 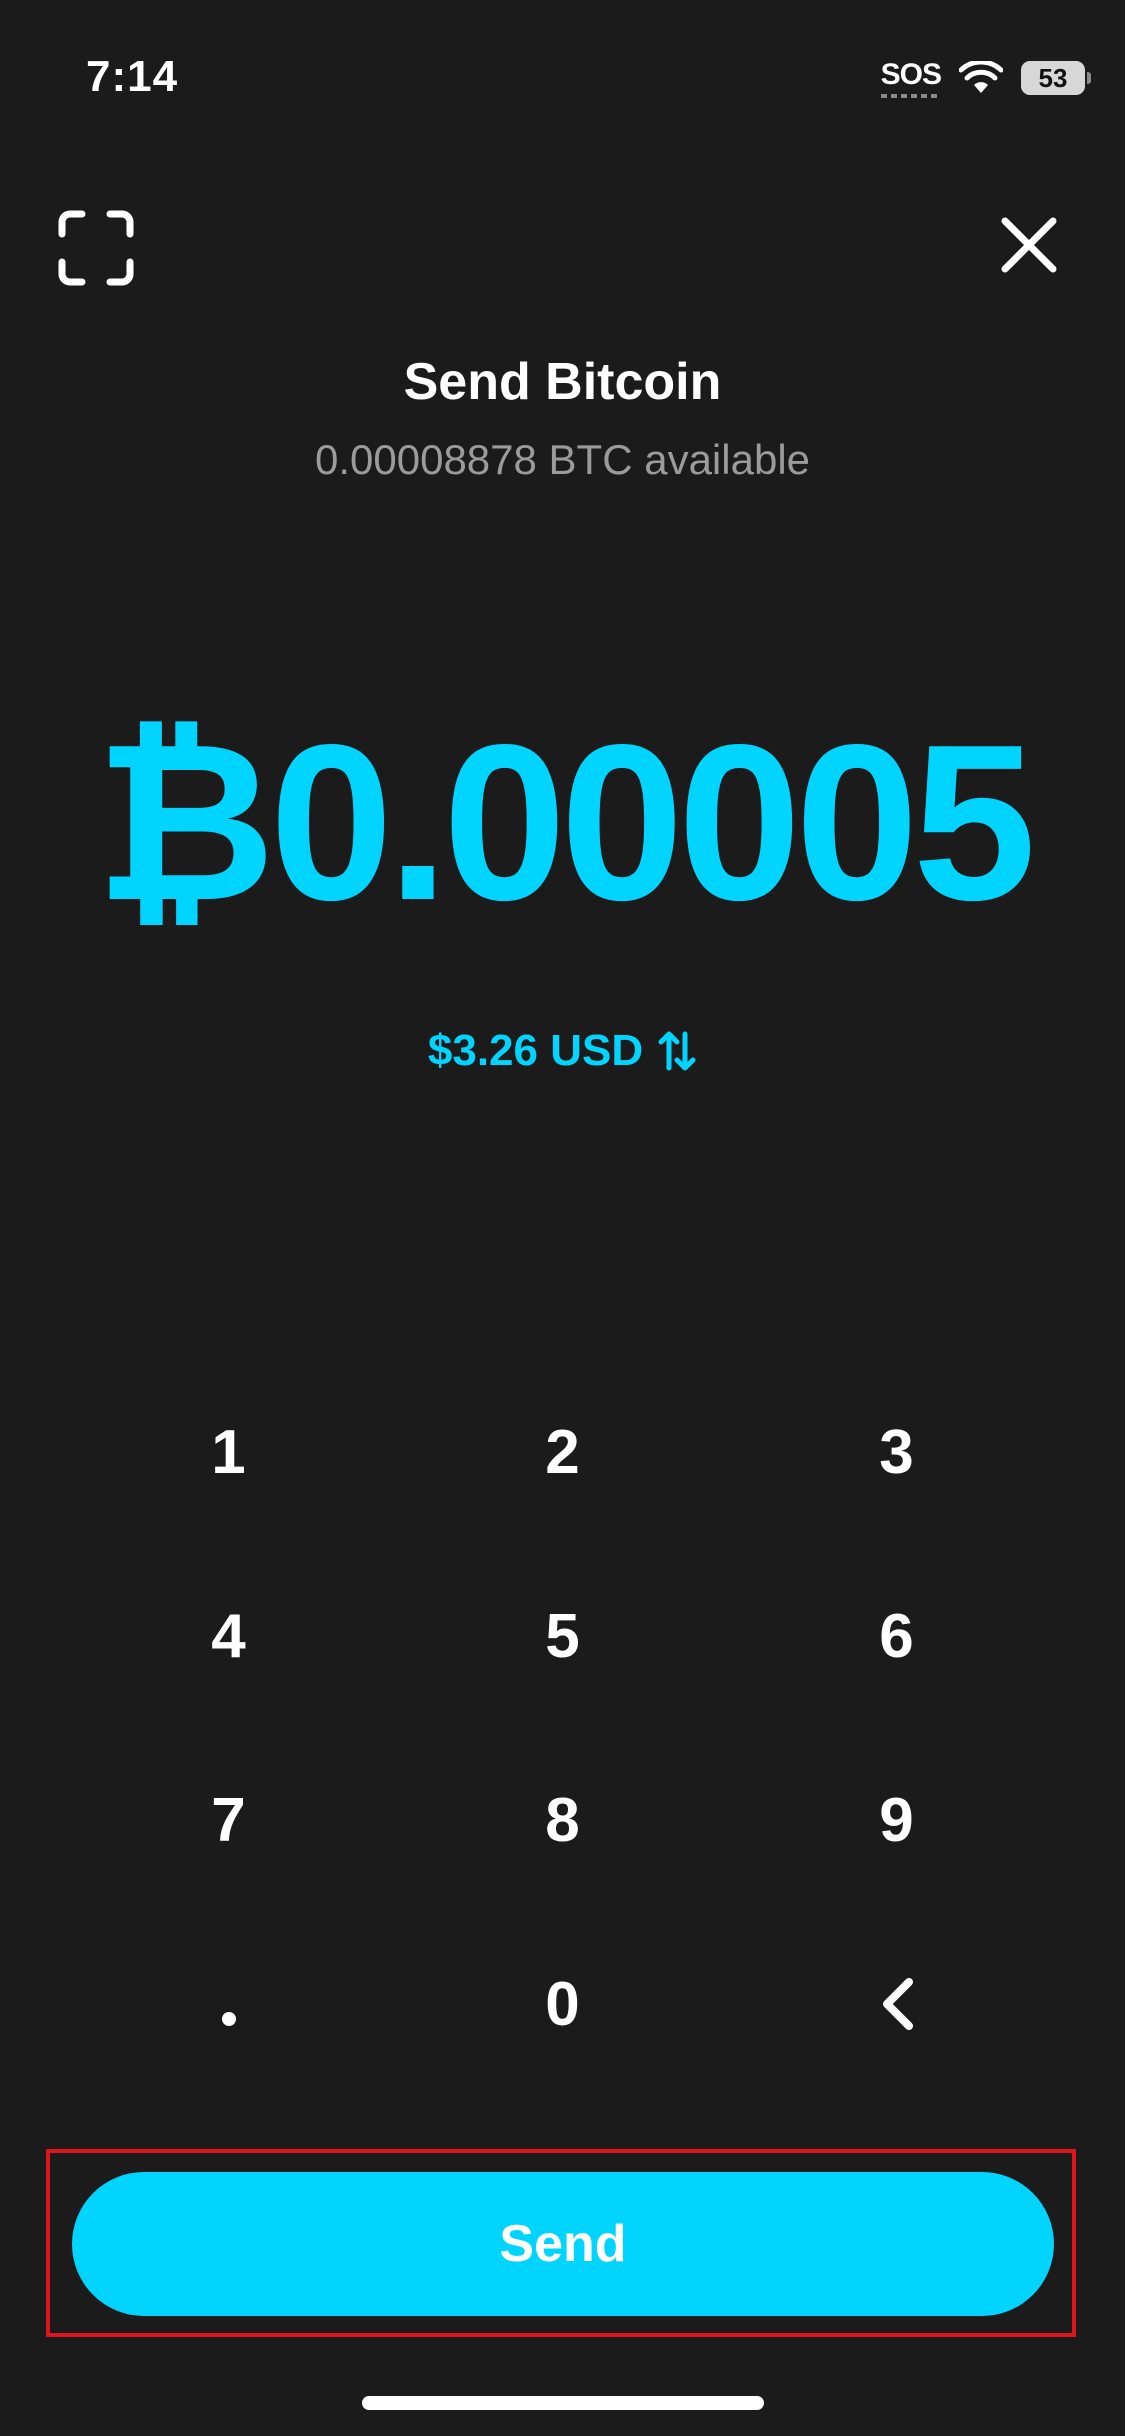 What do you see at coordinates (677, 1051) in the screenshot?
I see `swap-arrows-icon` at bounding box center [677, 1051].